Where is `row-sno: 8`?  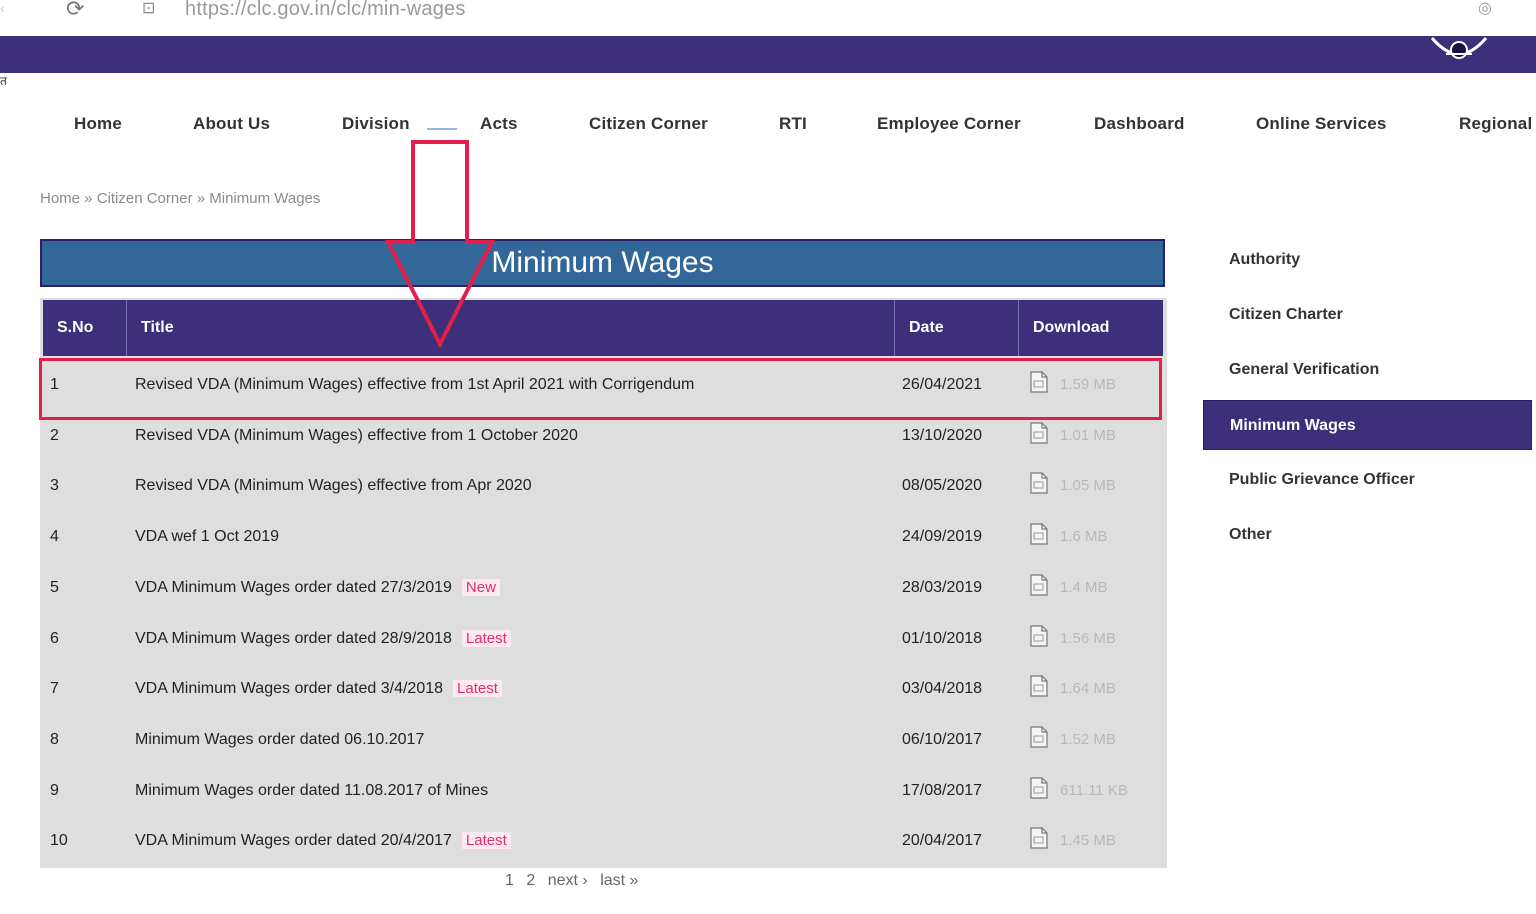
row-sno: 8 is located at coordinates (54, 739).